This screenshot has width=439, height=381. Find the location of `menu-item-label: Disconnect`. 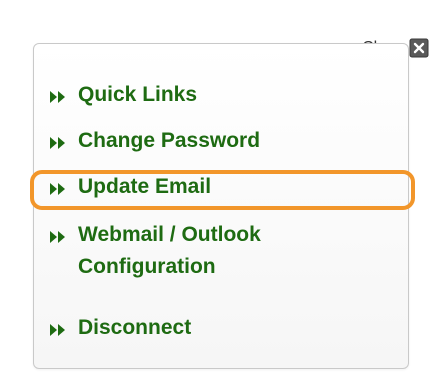

menu-item-label: Disconnect is located at coordinates (135, 327).